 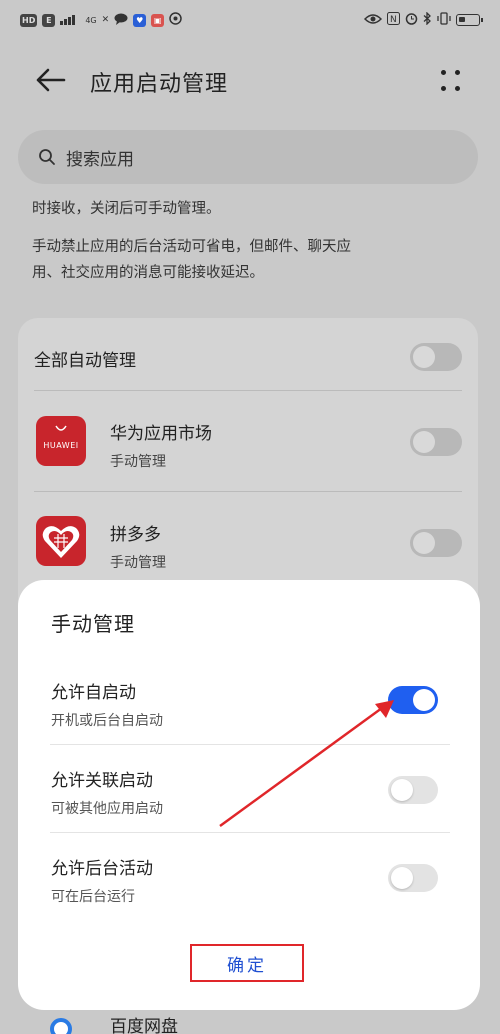 What do you see at coordinates (102, 869) in the screenshot?
I see `option-label: 允许后台活动` at bounding box center [102, 869].